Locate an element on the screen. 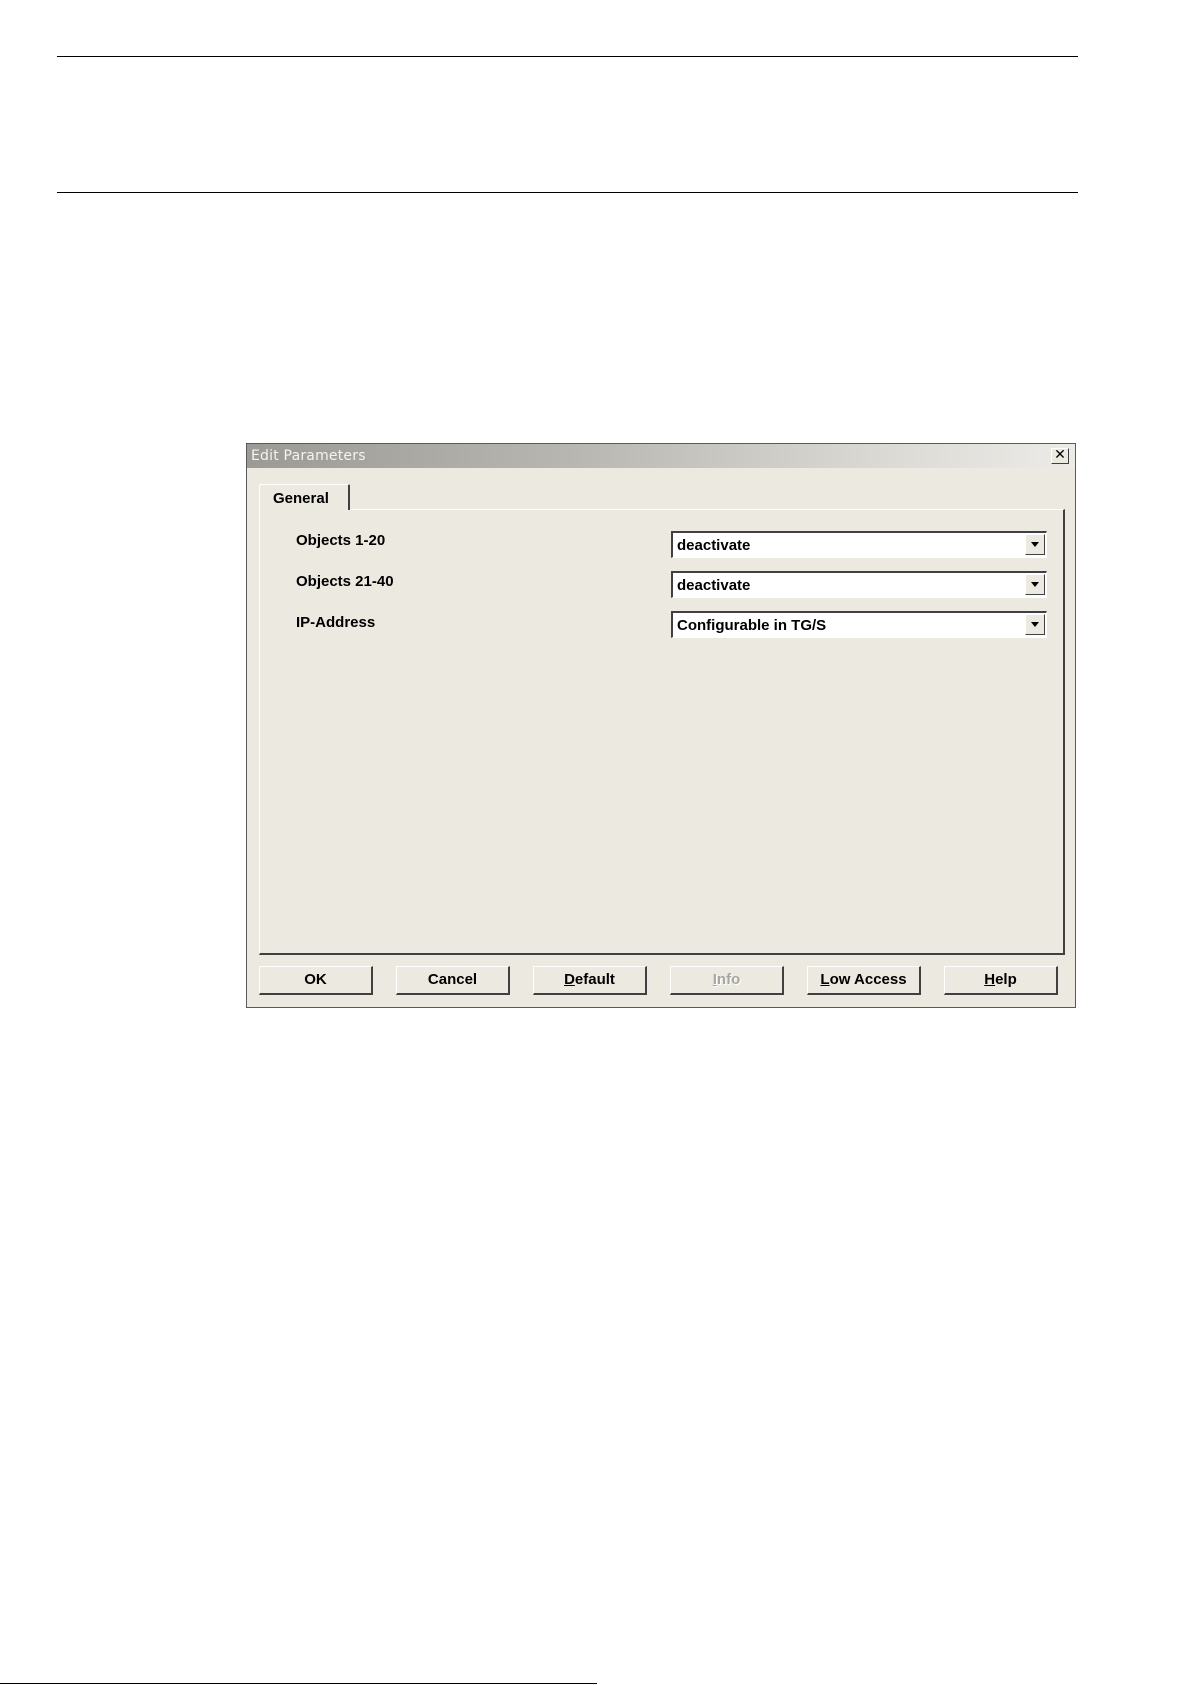 The image size is (1191, 1685). tab-general-label: General is located at coordinates (301, 498).